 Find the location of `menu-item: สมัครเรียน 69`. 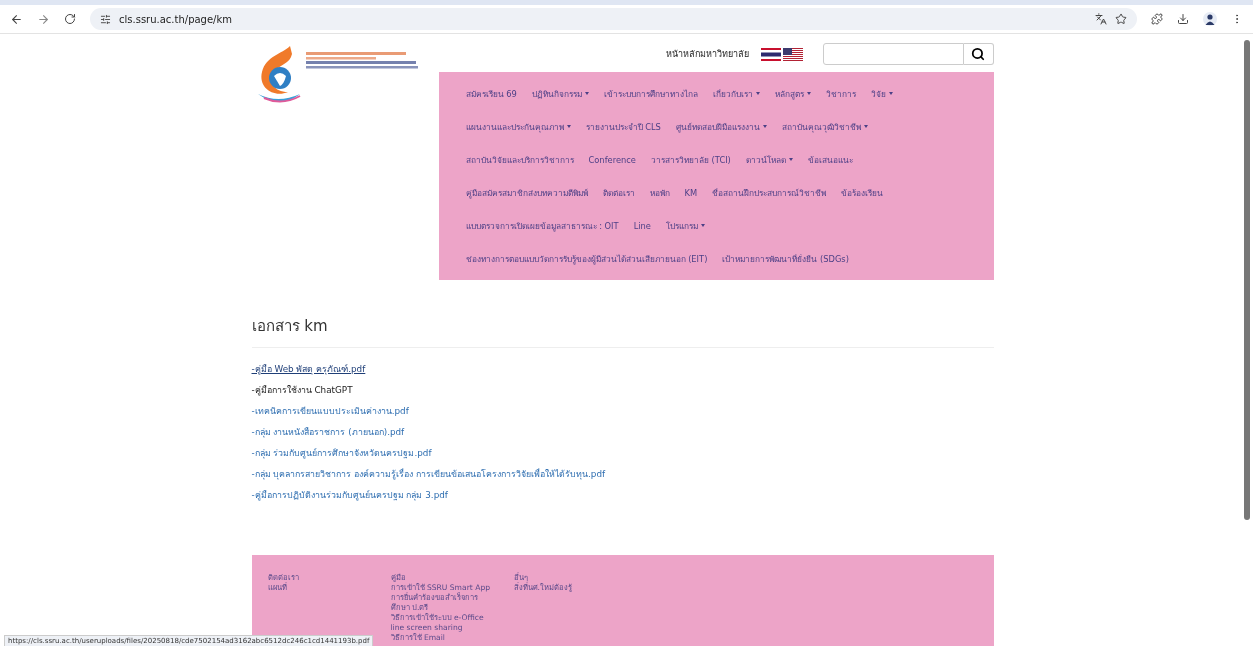

menu-item: สมัครเรียน 69 is located at coordinates (491, 93).